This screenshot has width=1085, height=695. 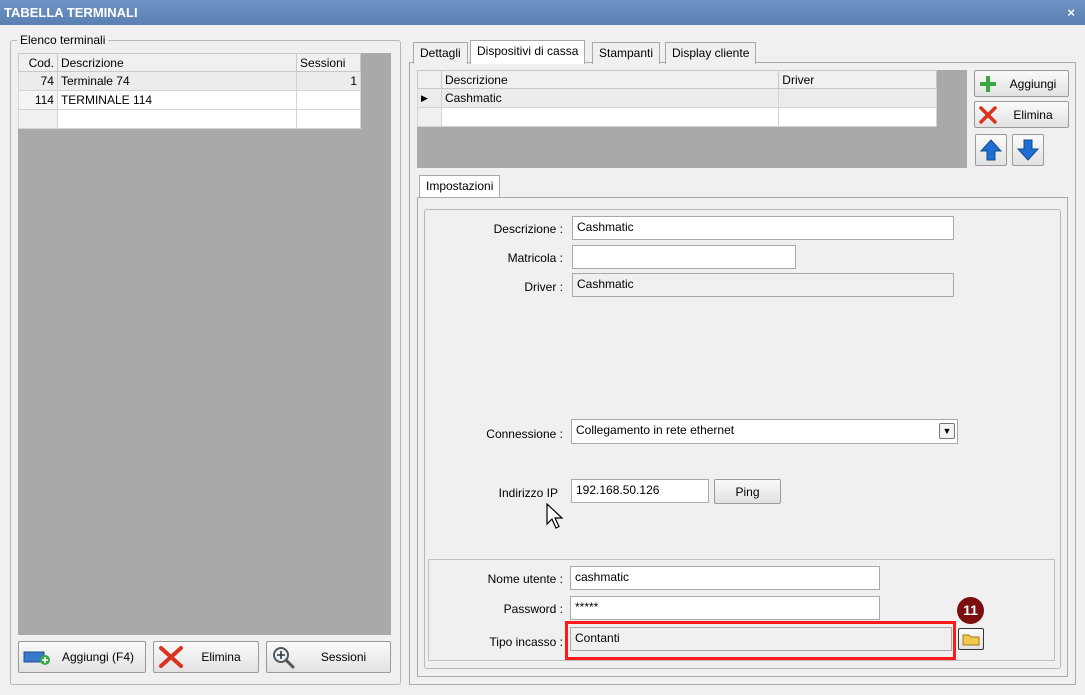 What do you see at coordinates (63, 40) in the screenshot?
I see `terminals-legend: Elenco terminali` at bounding box center [63, 40].